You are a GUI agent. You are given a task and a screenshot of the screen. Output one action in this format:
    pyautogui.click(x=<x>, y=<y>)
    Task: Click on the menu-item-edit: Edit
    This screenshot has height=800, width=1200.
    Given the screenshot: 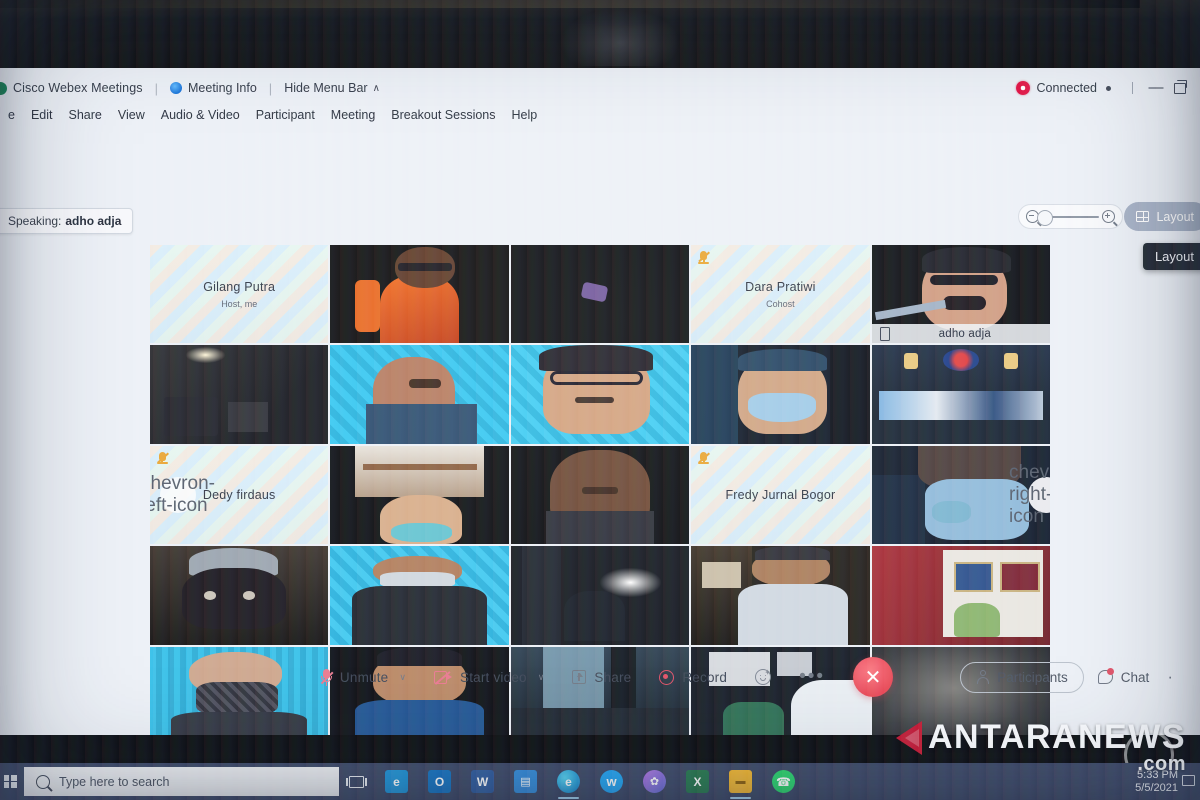 What is the action you would take?
    pyautogui.click(x=42, y=115)
    